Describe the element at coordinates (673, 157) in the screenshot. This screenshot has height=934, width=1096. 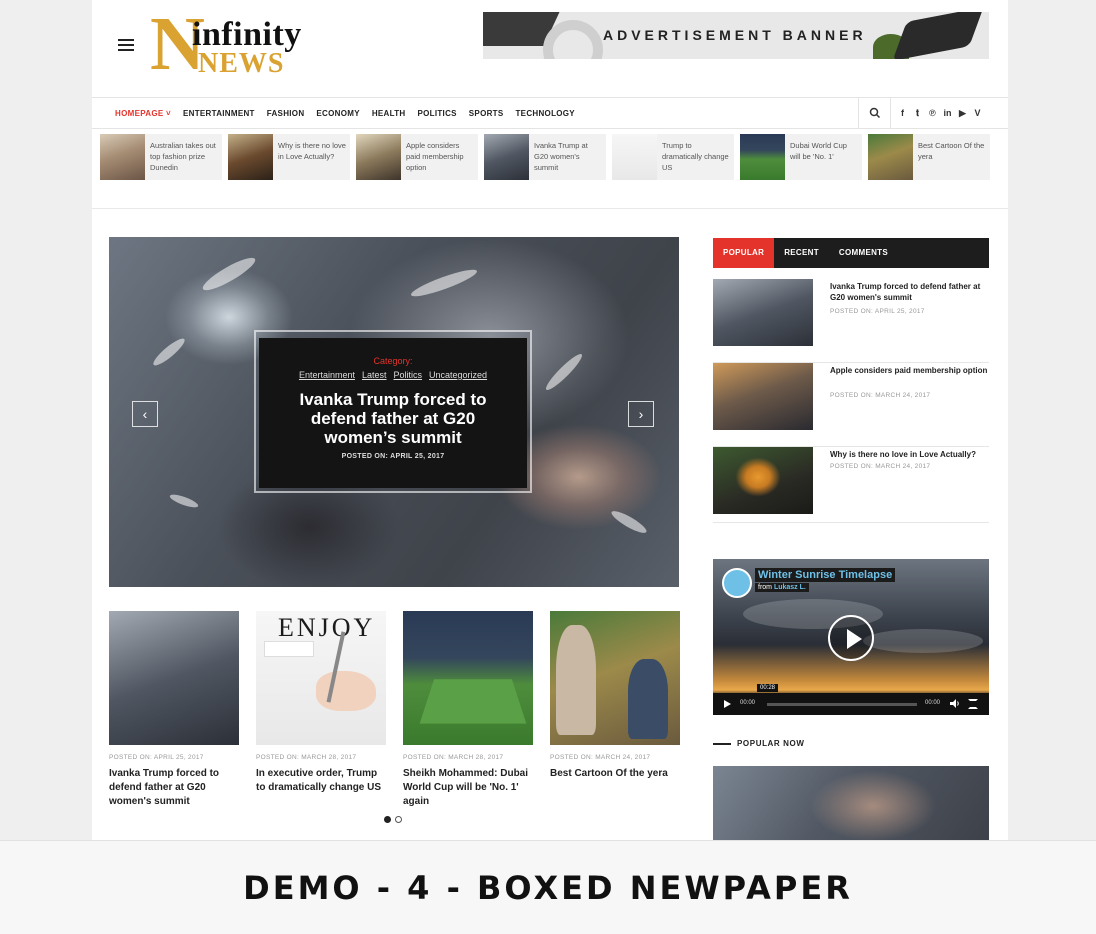
I see `ticker-item: Trump to dramatically change US` at that location.